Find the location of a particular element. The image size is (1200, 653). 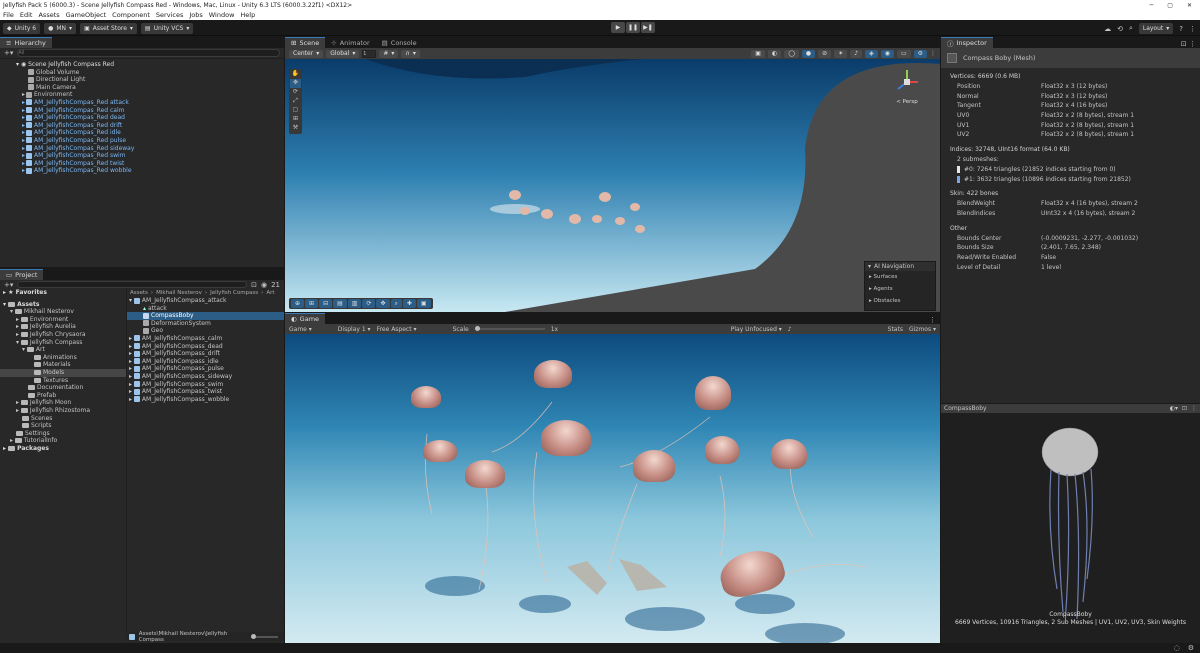

scale-slider is located at coordinates (509, 328).